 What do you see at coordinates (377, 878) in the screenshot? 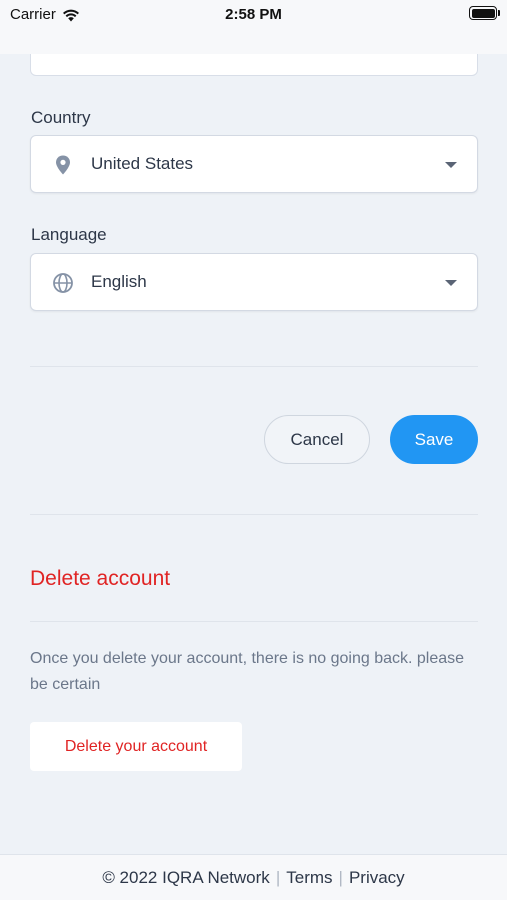
I see `privacy-link: Privacy` at bounding box center [377, 878].